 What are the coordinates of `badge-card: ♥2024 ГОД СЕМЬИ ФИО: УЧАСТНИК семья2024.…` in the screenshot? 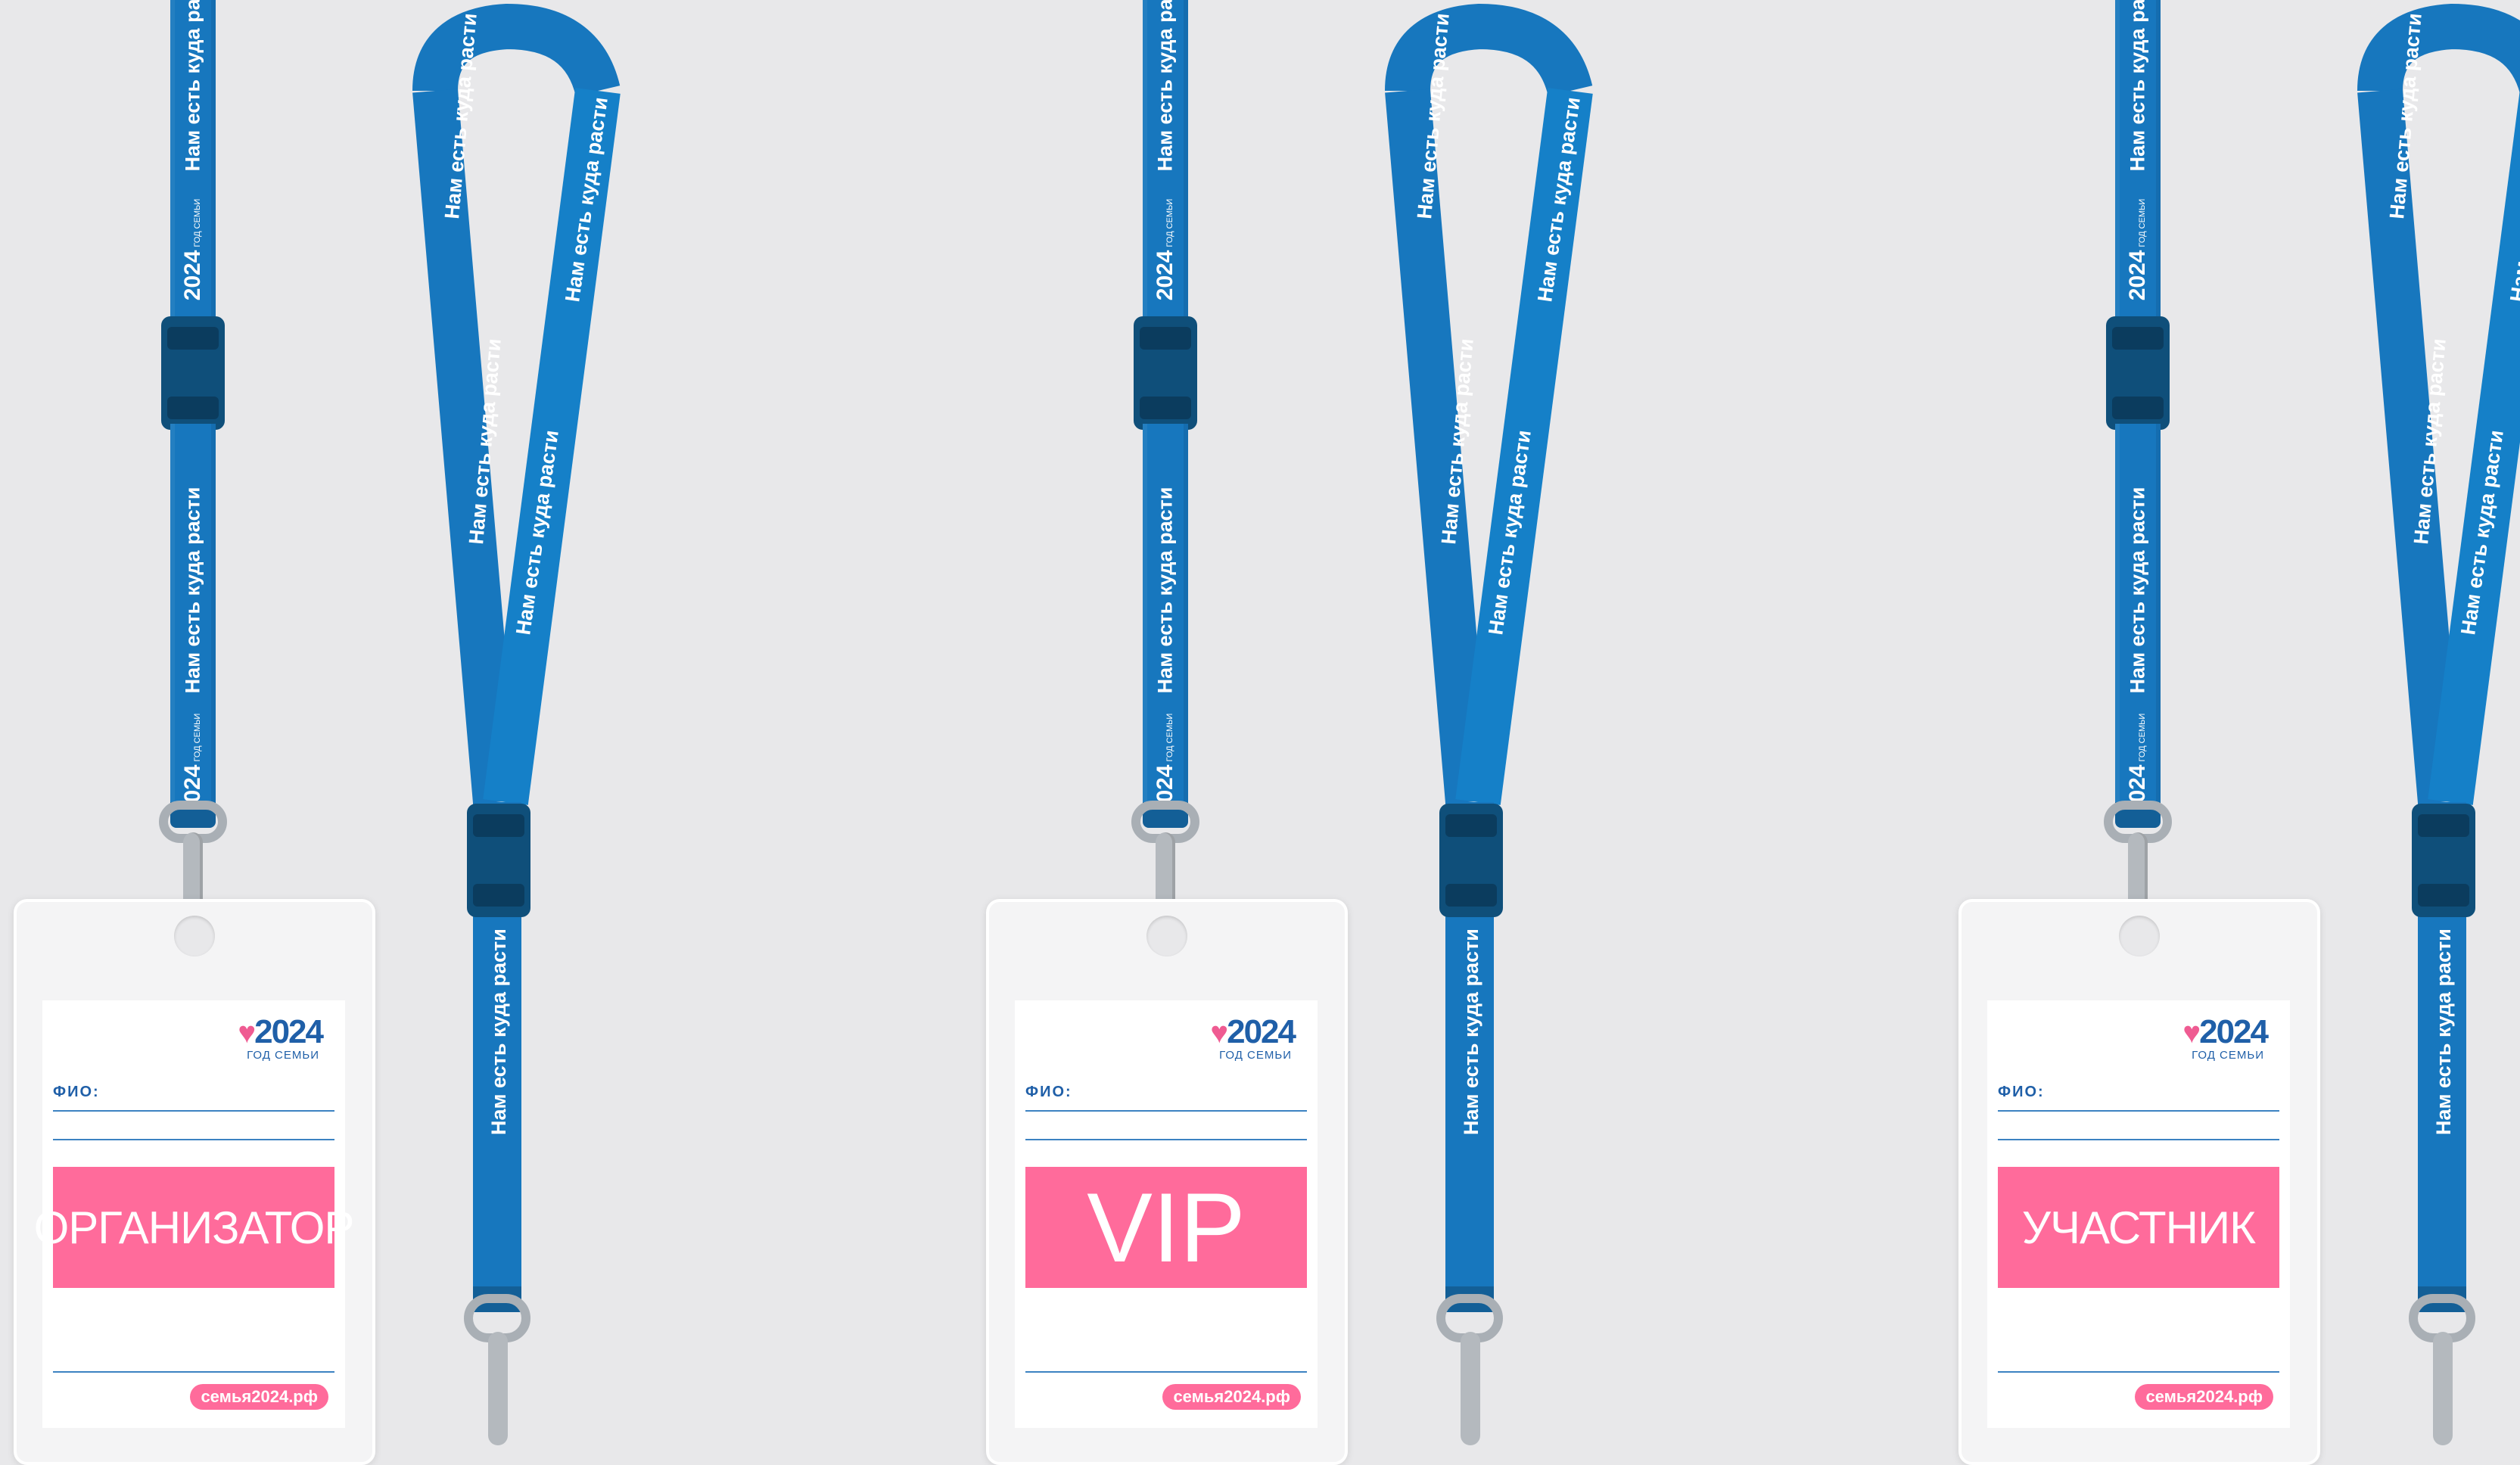 It's located at (2138, 1214).